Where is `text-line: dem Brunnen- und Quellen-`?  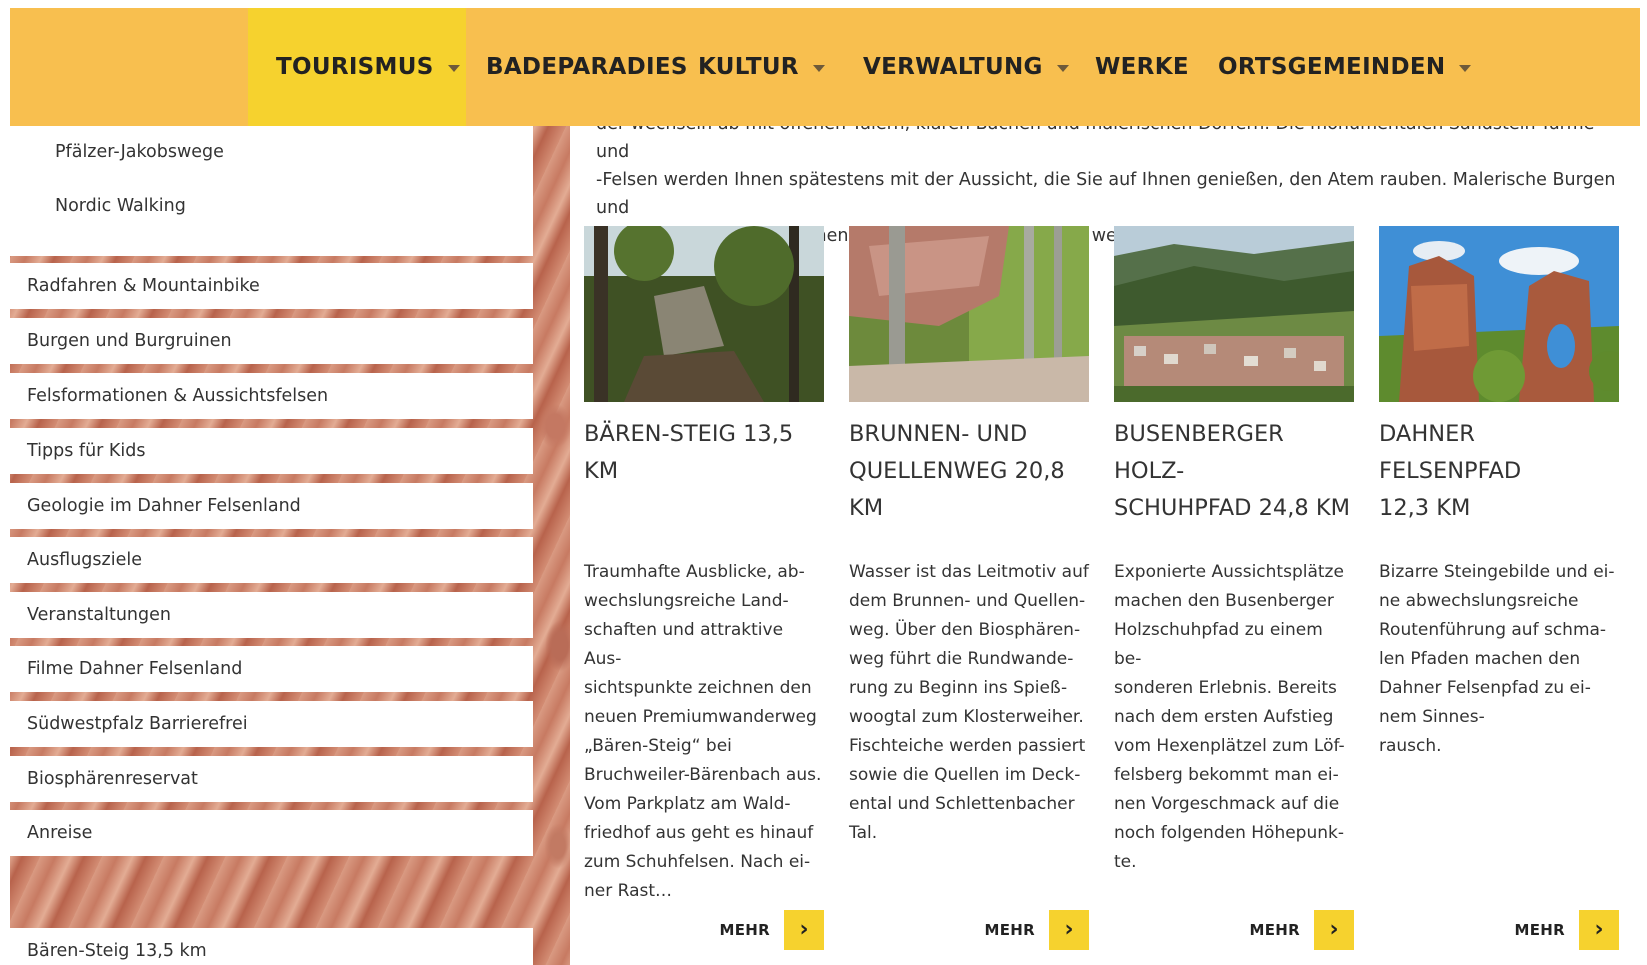 text-line: dem Brunnen- und Quellen- is located at coordinates (967, 601).